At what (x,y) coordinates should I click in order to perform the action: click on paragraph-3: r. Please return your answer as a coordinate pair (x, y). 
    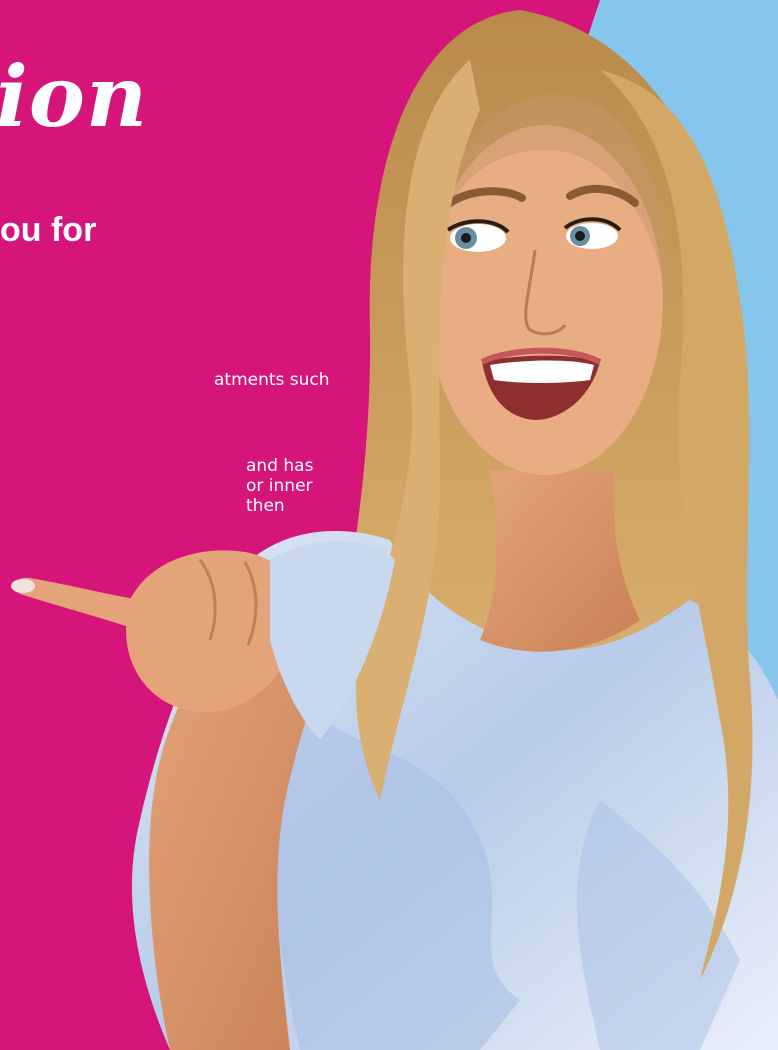
    Looking at the image, I should click on (128, 608).